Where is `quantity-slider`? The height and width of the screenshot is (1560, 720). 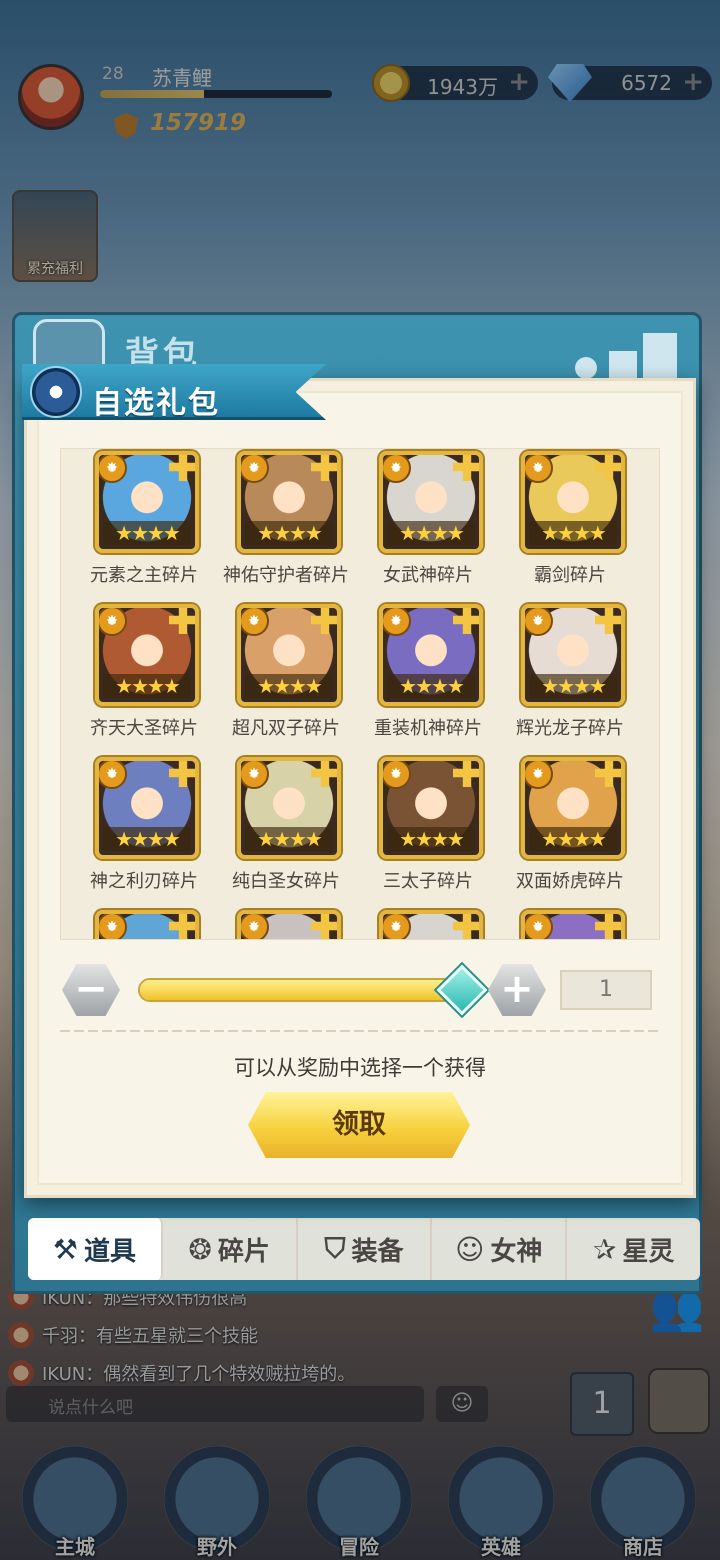 quantity-slider is located at coordinates (311, 990).